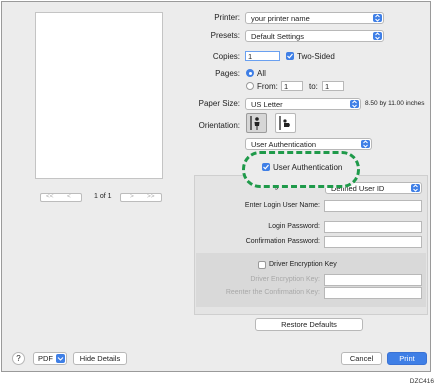  What do you see at coordinates (314, 36) in the screenshot?
I see `presets-select: Default Settings` at bounding box center [314, 36].